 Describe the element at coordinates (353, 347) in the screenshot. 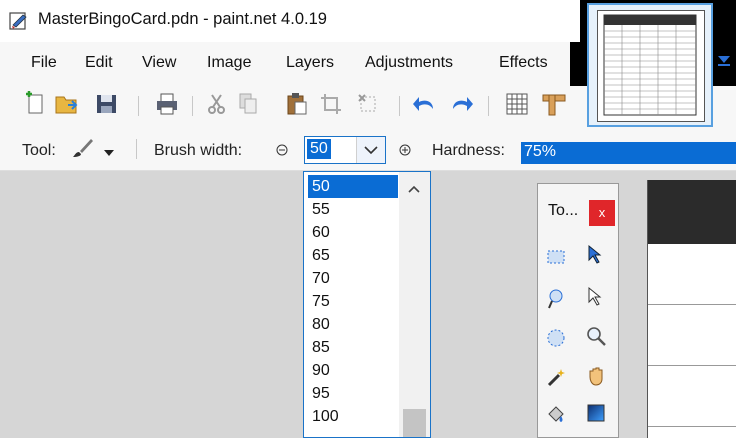

I see `brush-width-option: 85` at that location.